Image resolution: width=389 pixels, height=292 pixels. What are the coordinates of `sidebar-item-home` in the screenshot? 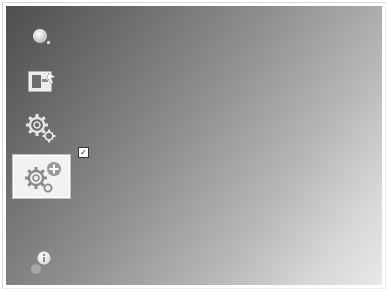 It's located at (40, 36).